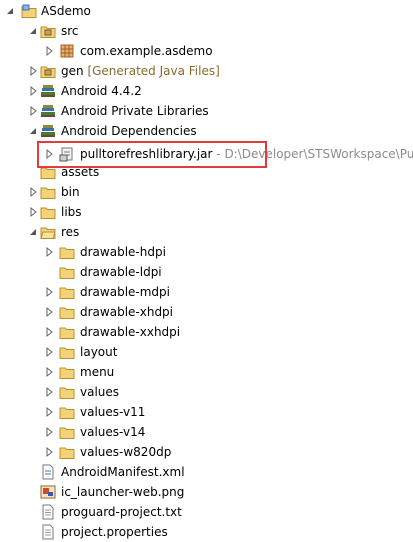 The height and width of the screenshot is (542, 413). What do you see at coordinates (121, 512) in the screenshot?
I see `proguard-label: proguard-project.txt` at bounding box center [121, 512].